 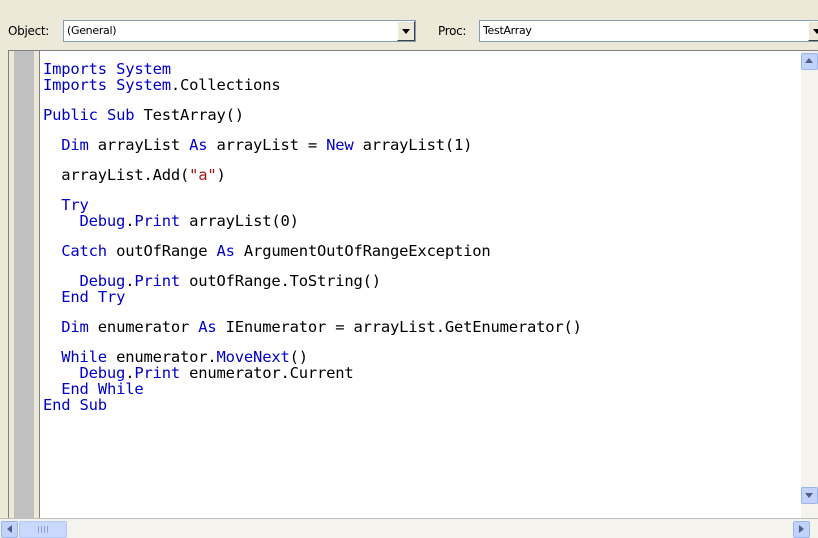 What do you see at coordinates (43, 529) in the screenshot?
I see `horizontal-scroll-thumb` at bounding box center [43, 529].